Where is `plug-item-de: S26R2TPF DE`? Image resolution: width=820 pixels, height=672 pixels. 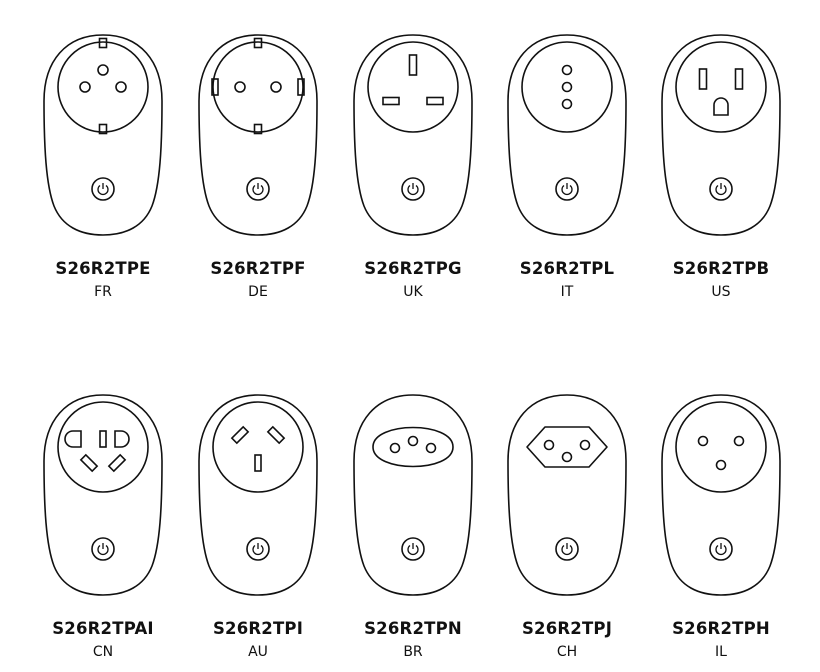 plug-item-de: S26R2TPF DE is located at coordinates (258, 166).